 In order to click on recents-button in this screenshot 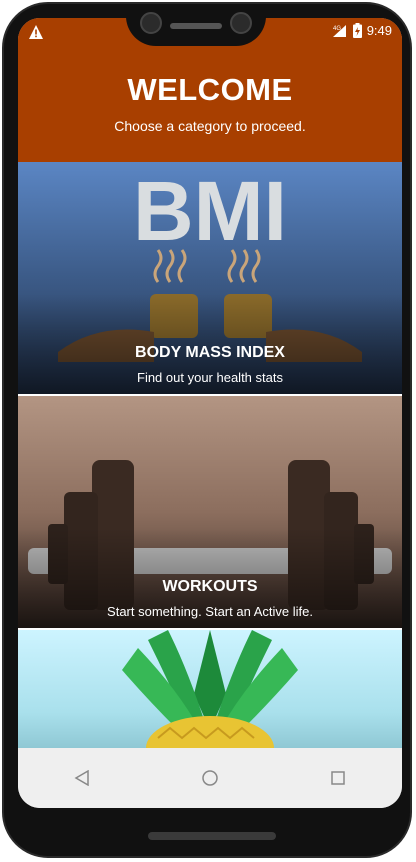, I will do `click(338, 778)`.